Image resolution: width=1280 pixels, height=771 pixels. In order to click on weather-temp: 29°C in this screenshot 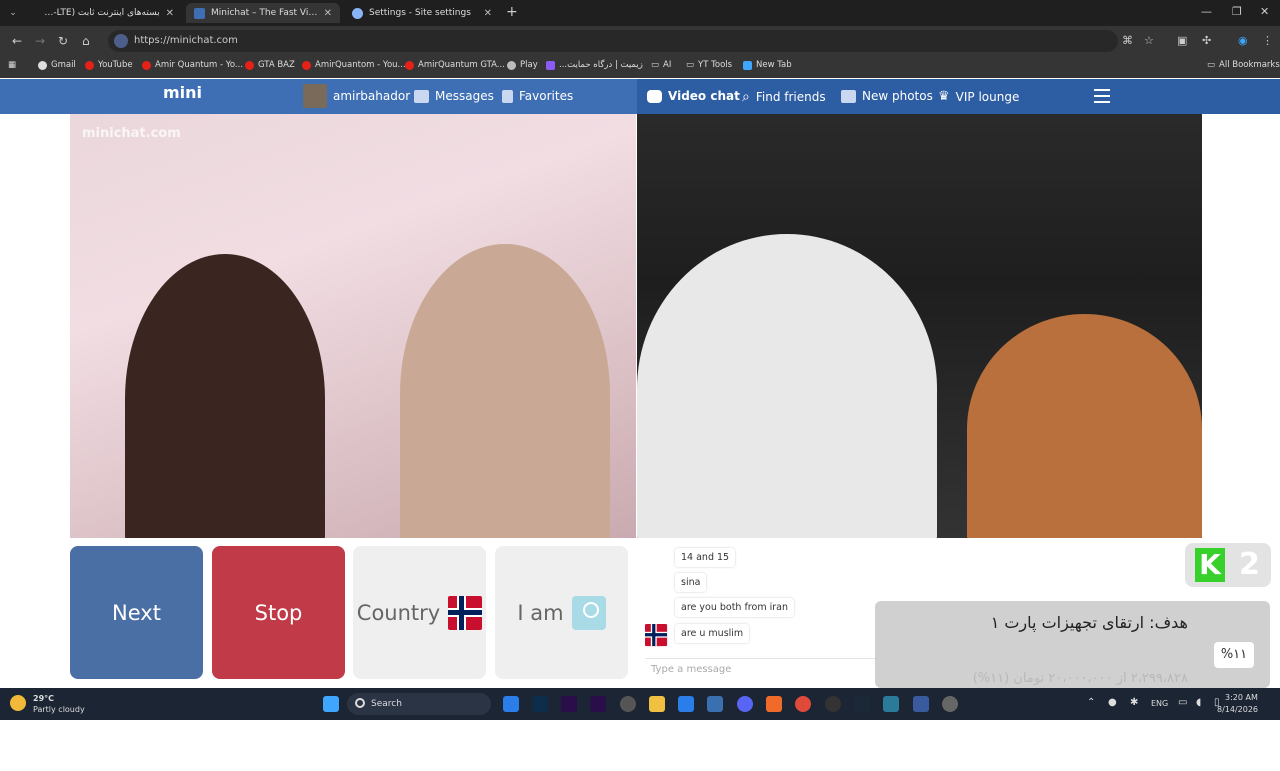, I will do `click(44, 698)`.